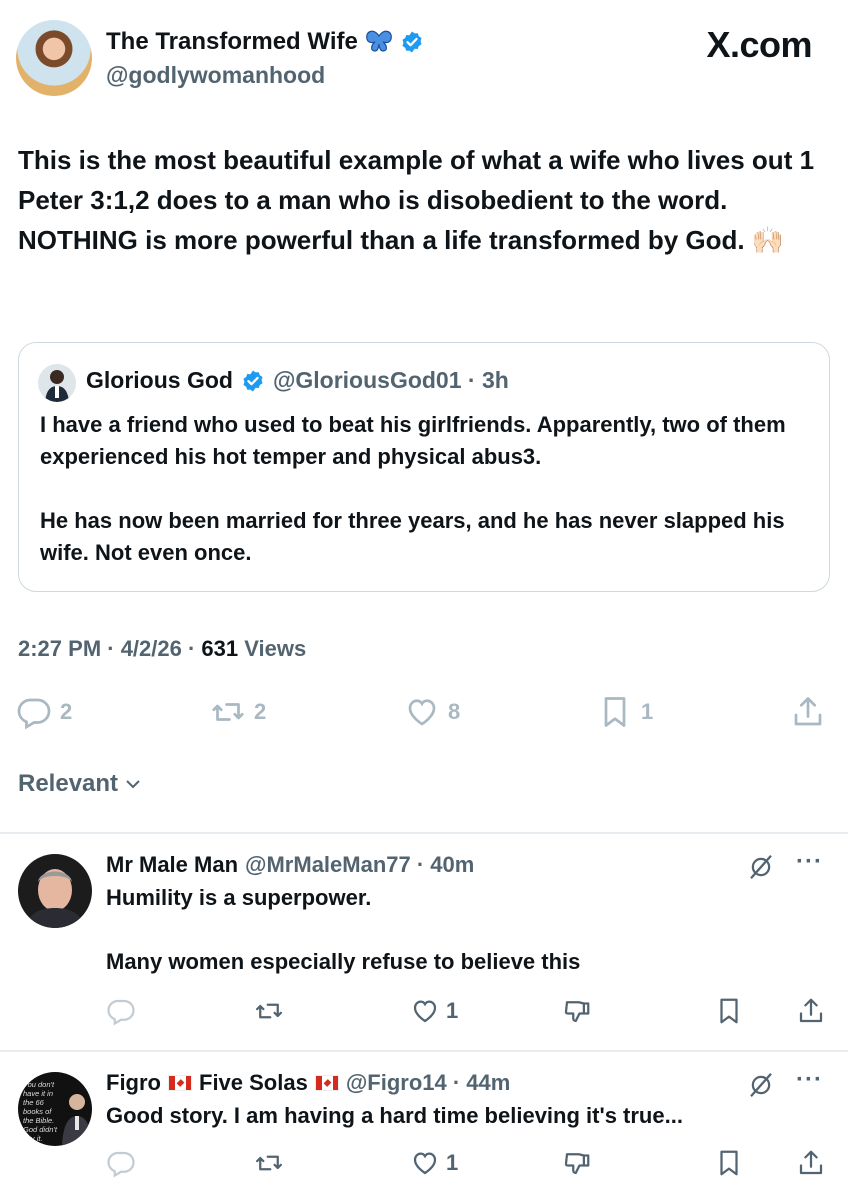 Image resolution: width=848 pixels, height=1200 pixels. What do you see at coordinates (220, 648) in the screenshot?
I see `views-count: 631` at bounding box center [220, 648].